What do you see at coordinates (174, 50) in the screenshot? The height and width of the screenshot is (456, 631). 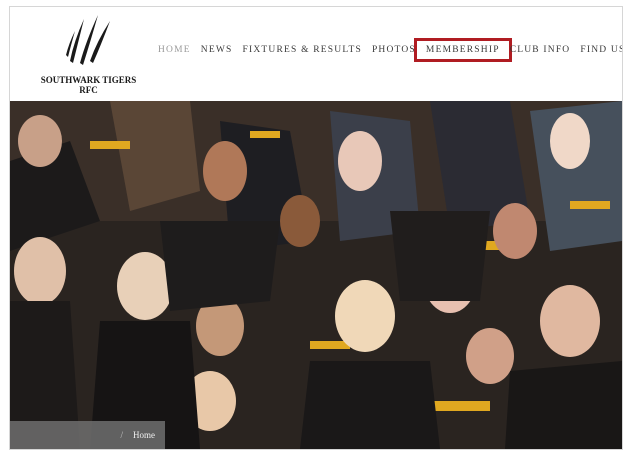 I see `nav-home: HOME` at bounding box center [174, 50].